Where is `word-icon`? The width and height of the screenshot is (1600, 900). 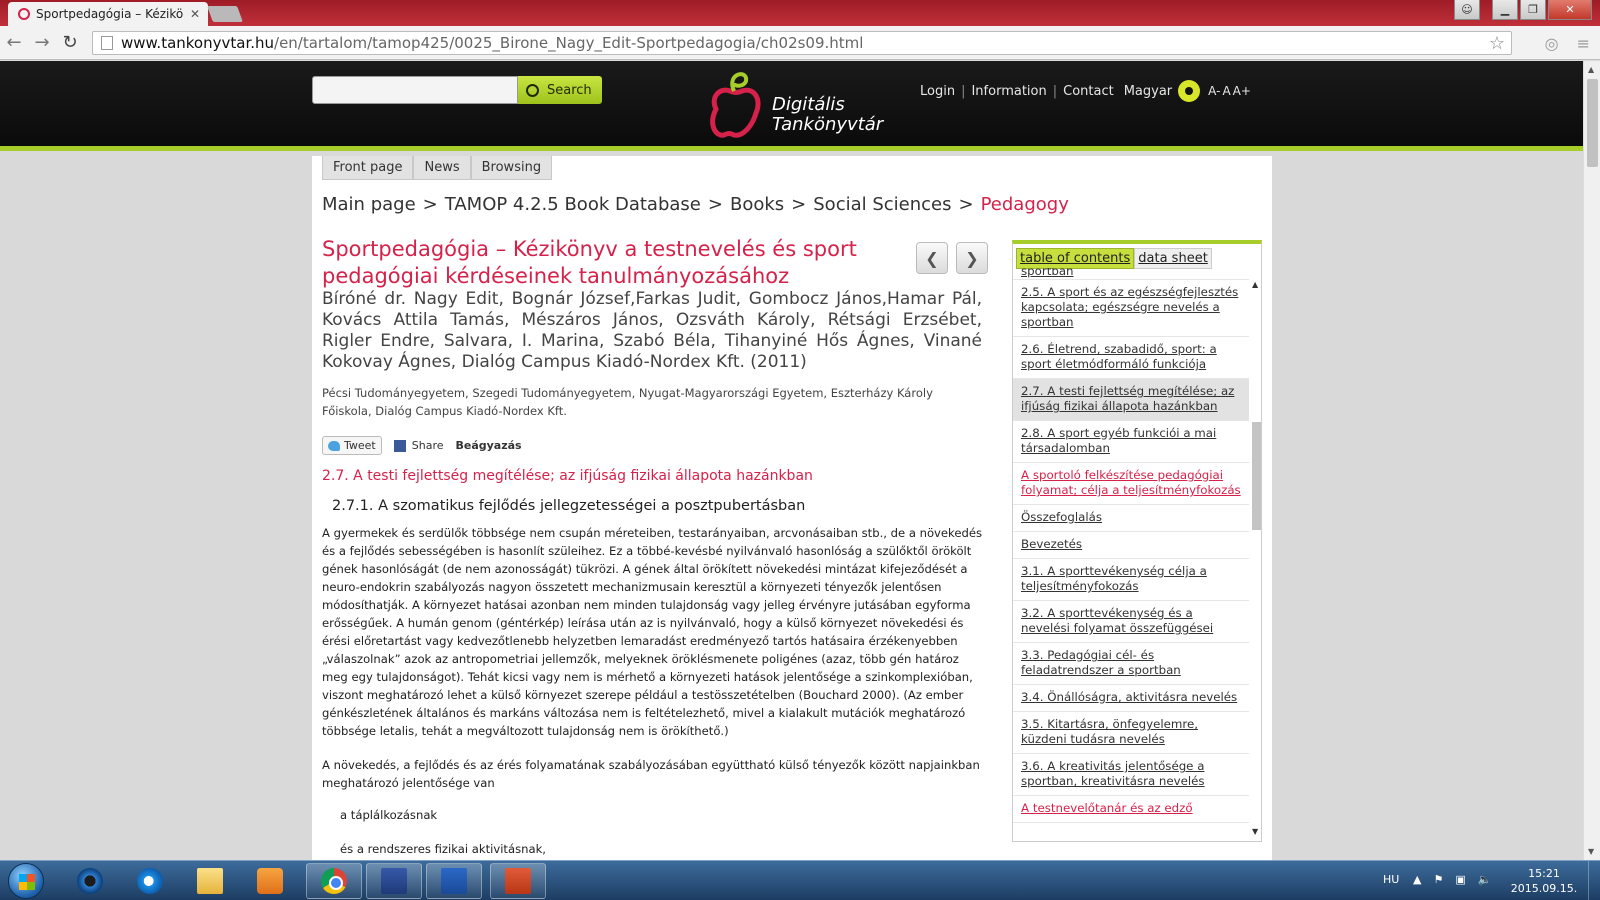 word-icon is located at coordinates (454, 881).